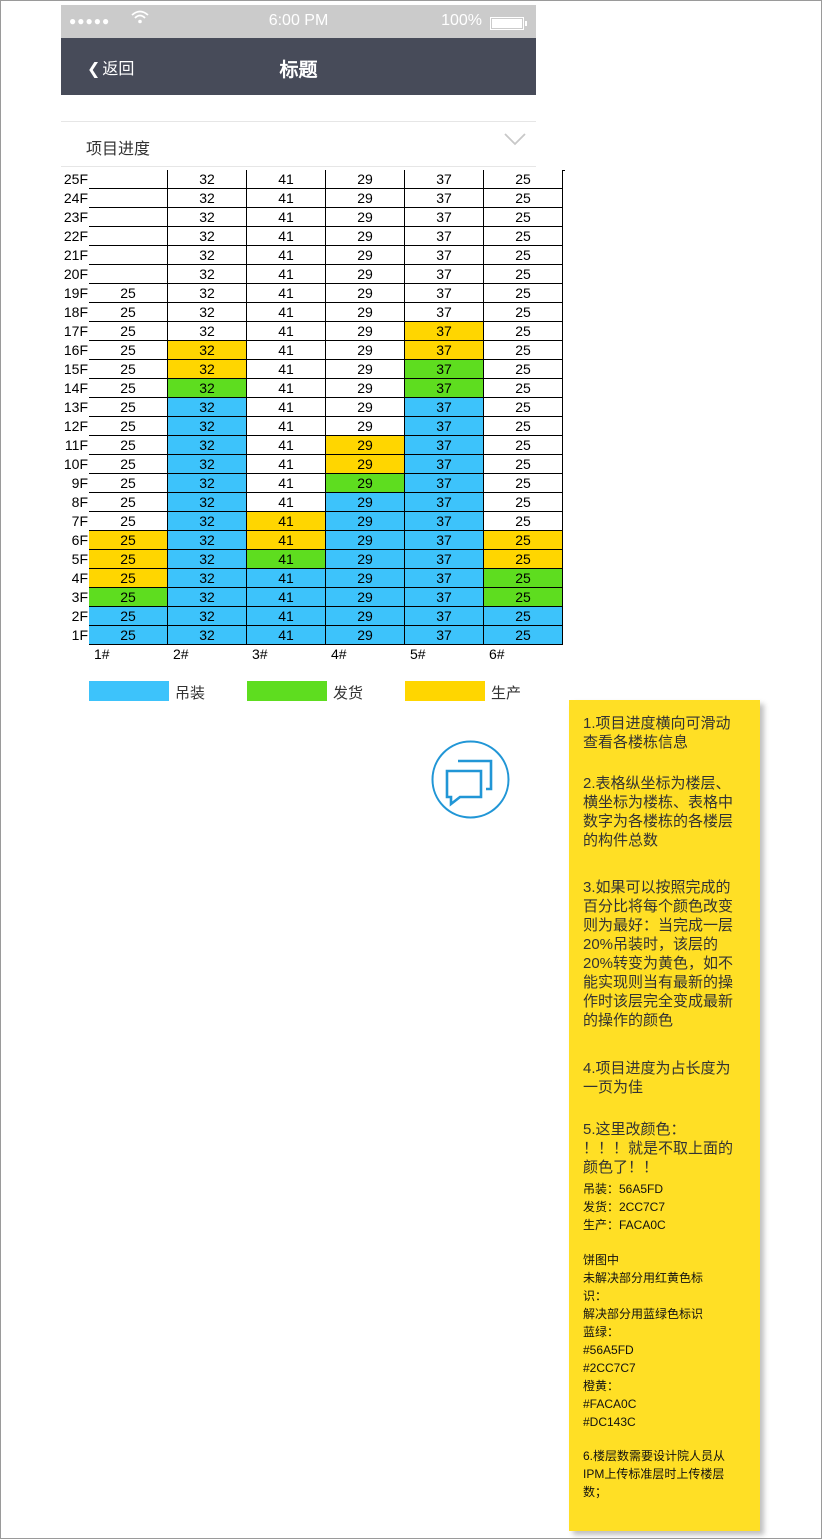 This screenshot has height=1539, width=822. Describe the element at coordinates (508, 23) in the screenshot. I see `battery-icon` at that location.